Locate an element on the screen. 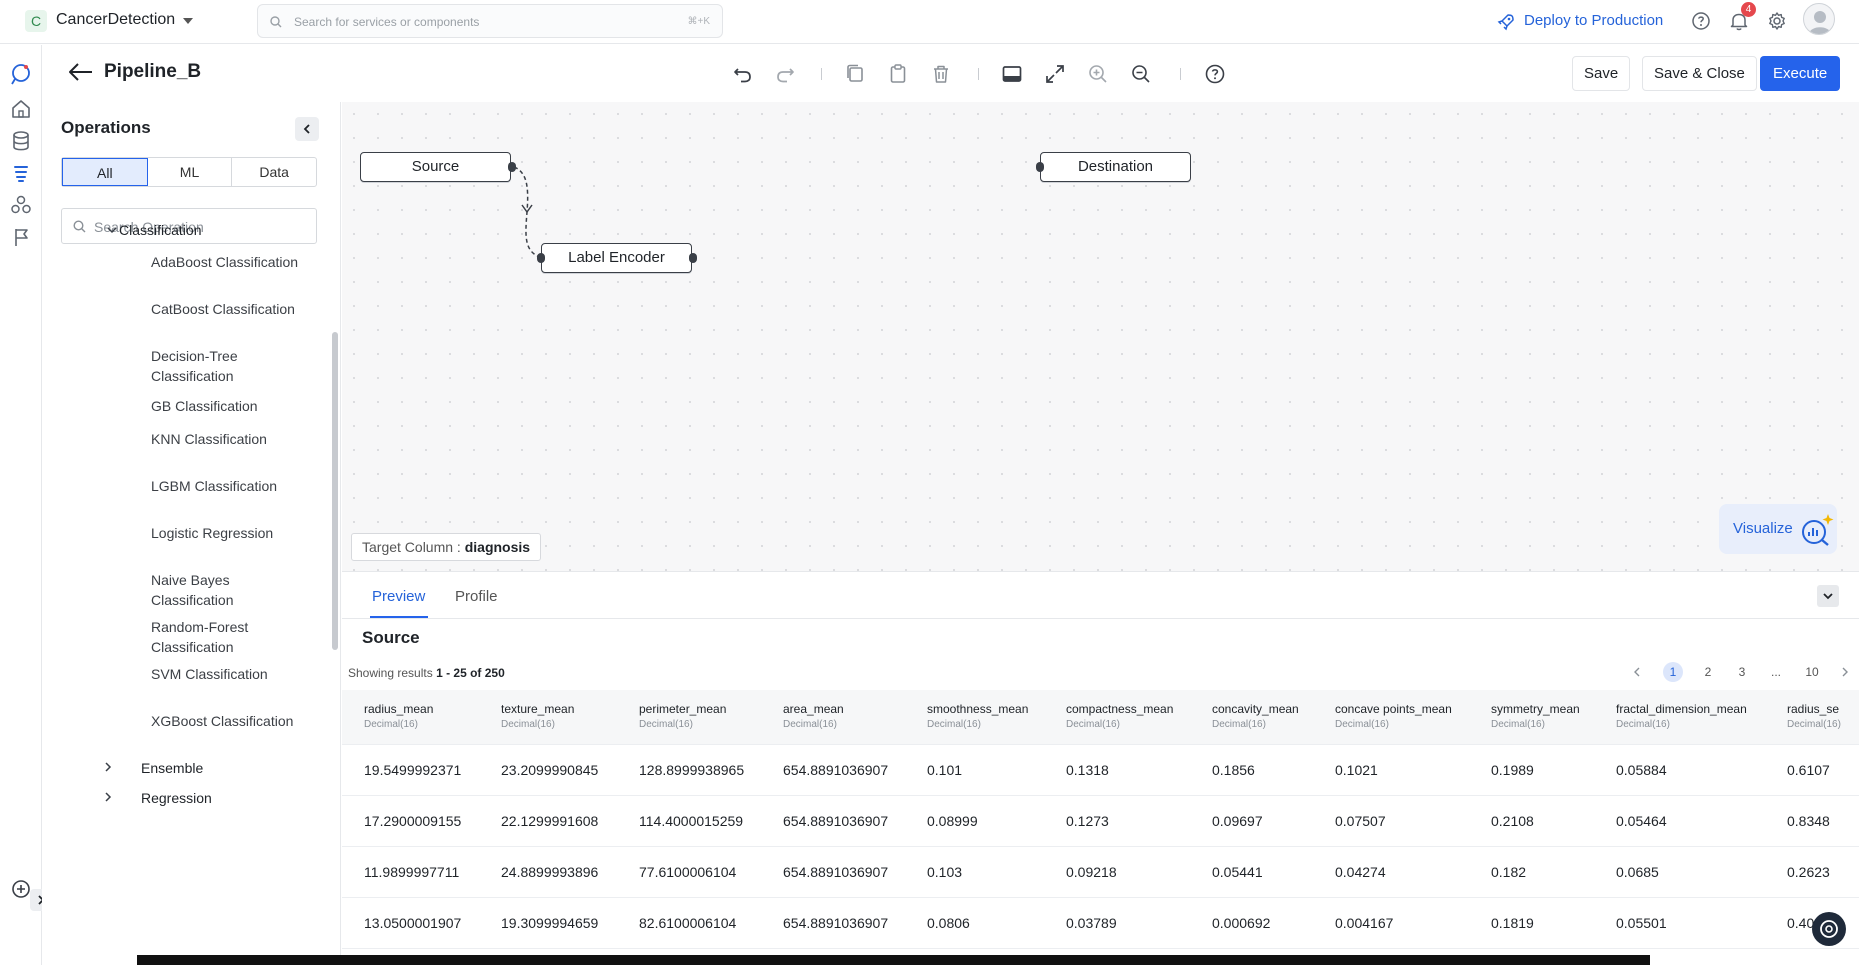 The width and height of the screenshot is (1859, 965). group-ensemble: Ensemble is located at coordinates (172, 768).